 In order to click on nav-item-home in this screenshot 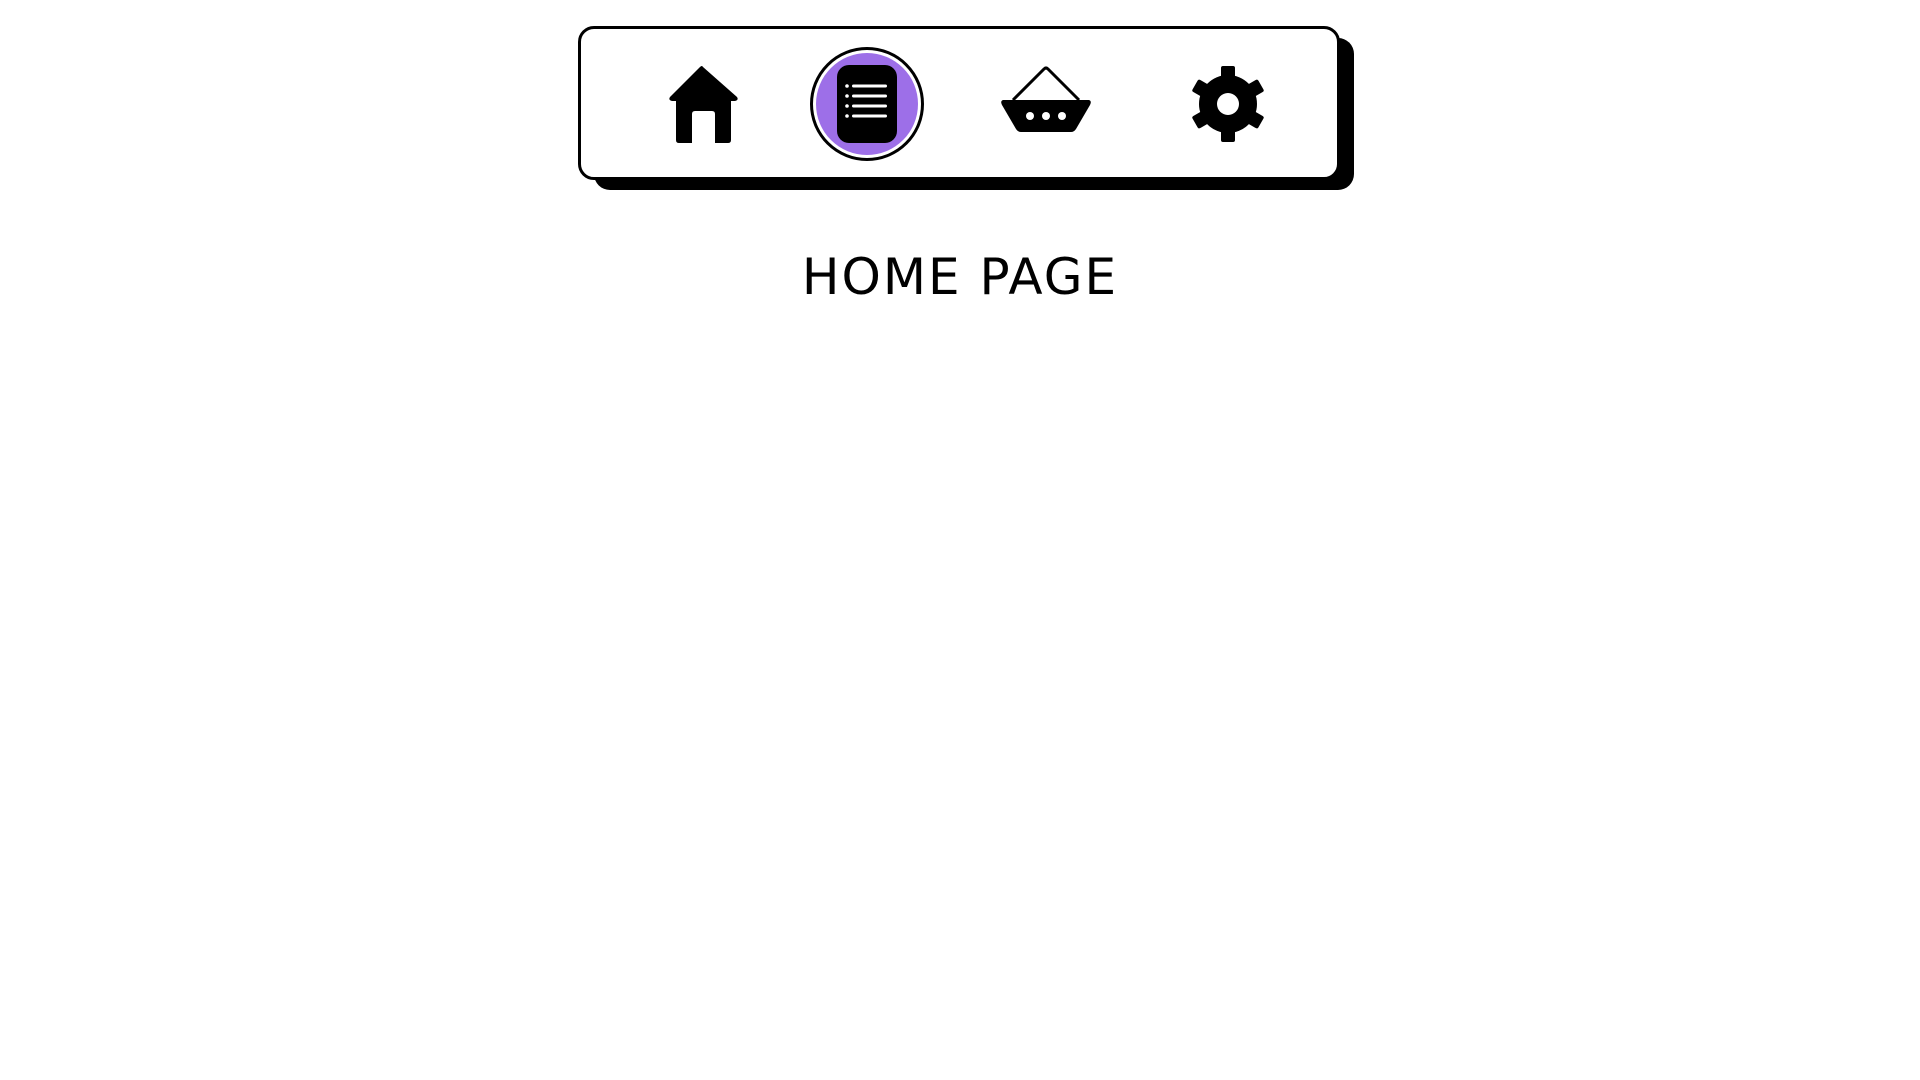, I will do `click(703, 104)`.